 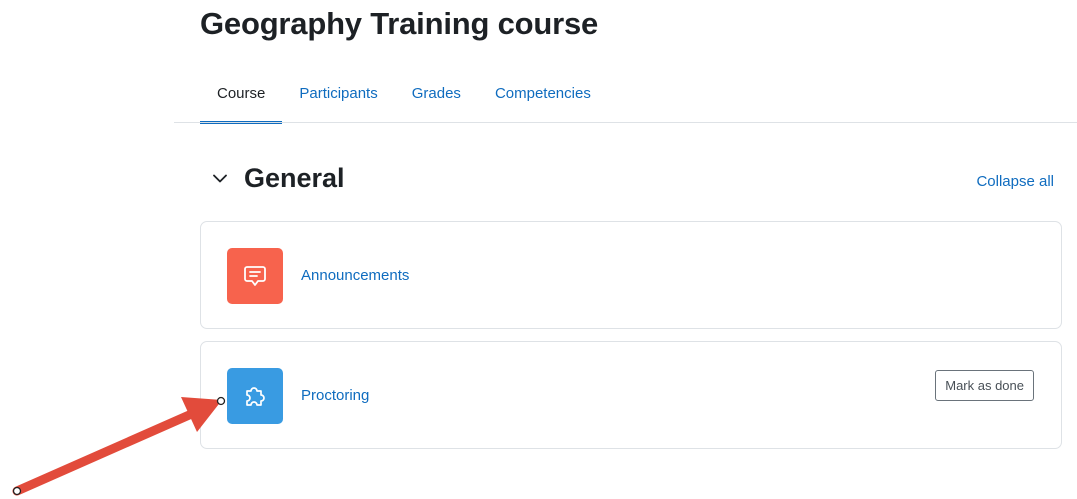 What do you see at coordinates (241, 94) in the screenshot?
I see `tab-course: Course` at bounding box center [241, 94].